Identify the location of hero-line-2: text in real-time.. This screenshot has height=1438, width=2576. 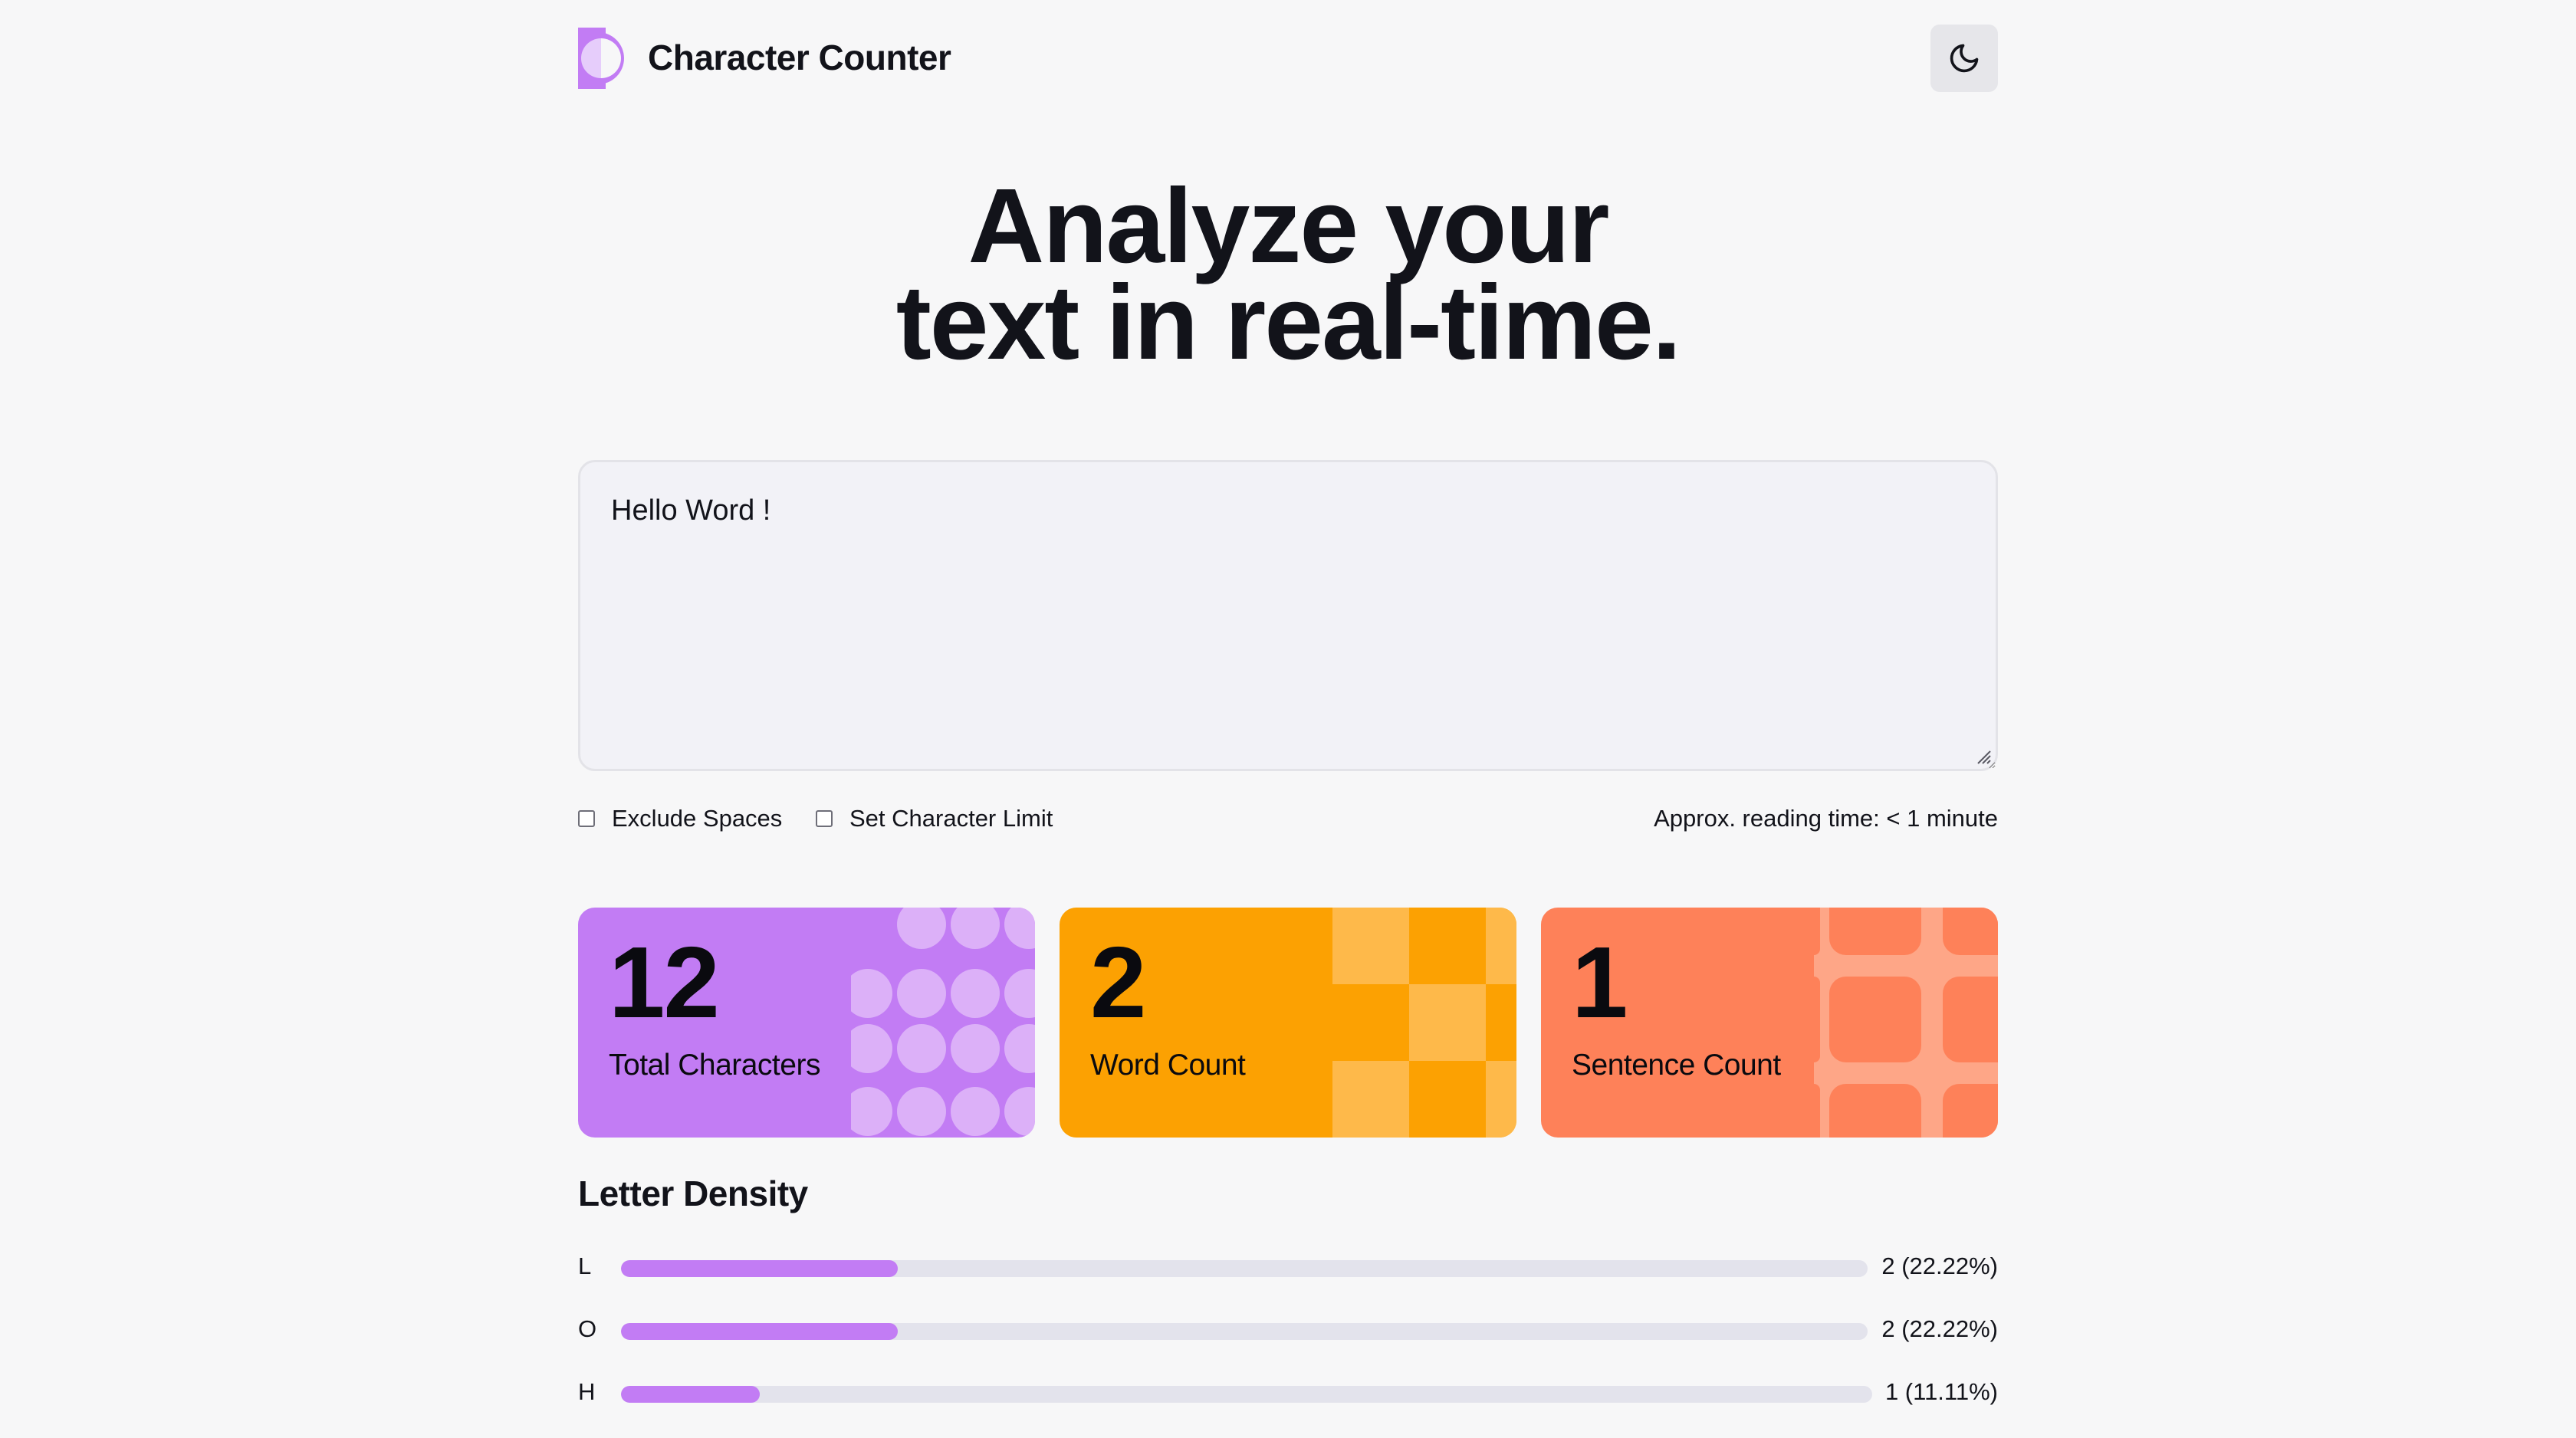
(1288, 323).